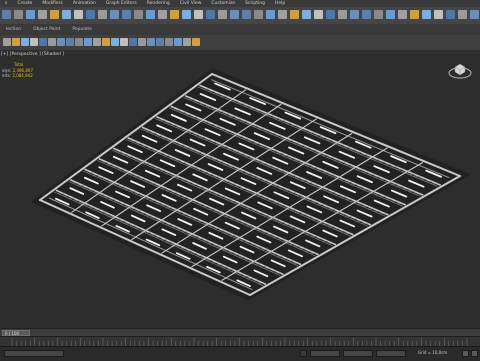 The image size is (480, 361). I want to click on tab-object-paint: Object Paint, so click(46, 29).